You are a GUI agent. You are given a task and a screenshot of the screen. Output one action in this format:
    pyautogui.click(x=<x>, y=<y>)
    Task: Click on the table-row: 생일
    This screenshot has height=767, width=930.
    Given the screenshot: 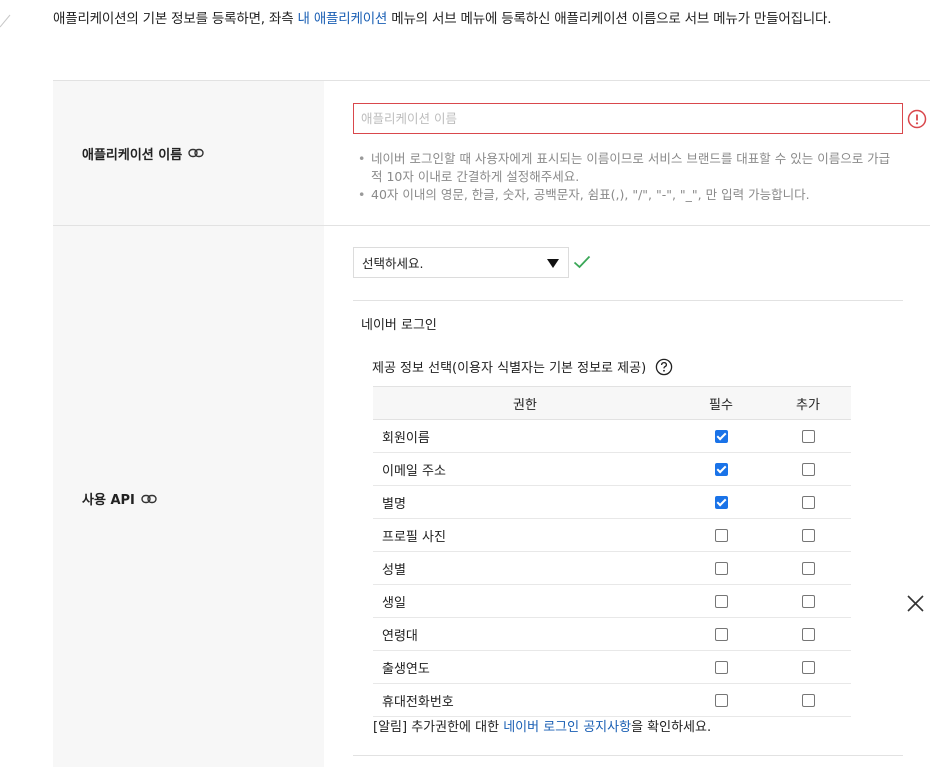 What is the action you would take?
    pyautogui.click(x=612, y=601)
    